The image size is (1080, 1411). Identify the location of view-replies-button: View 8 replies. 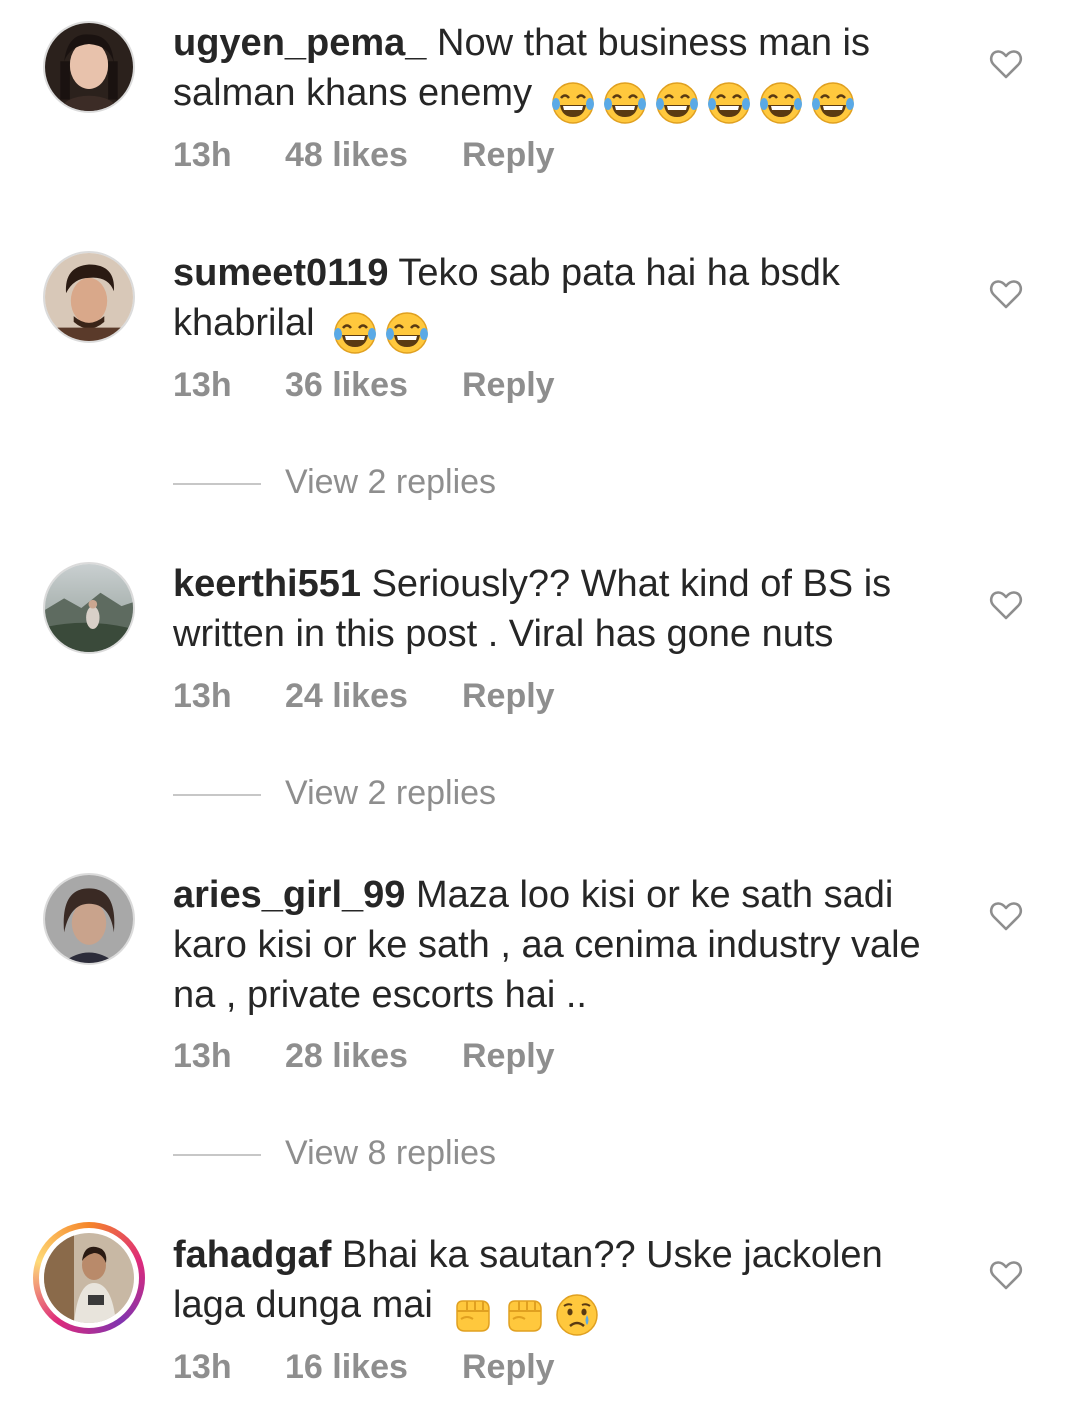
(334, 1153).